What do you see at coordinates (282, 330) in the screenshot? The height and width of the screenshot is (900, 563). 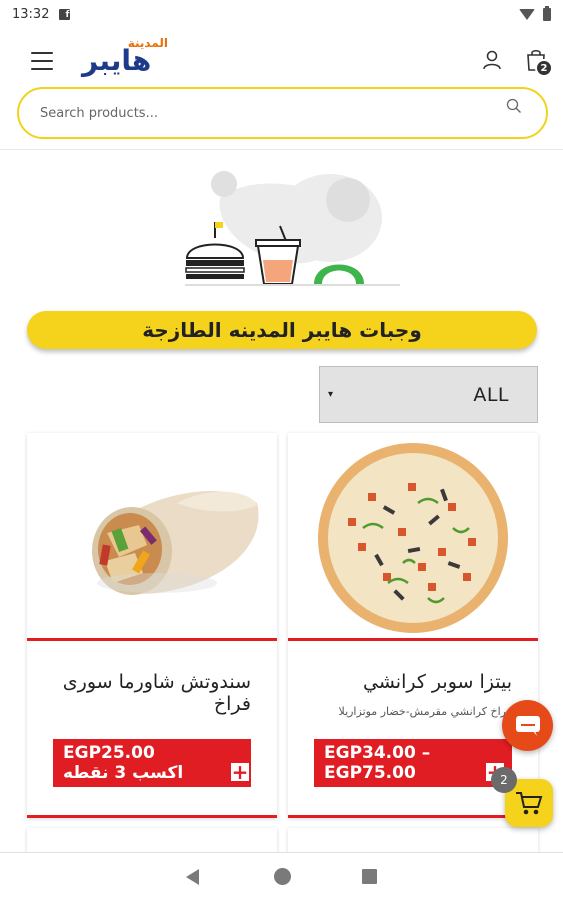 I see `section-banner: وجبات هايبر المدينه الطازجة` at bounding box center [282, 330].